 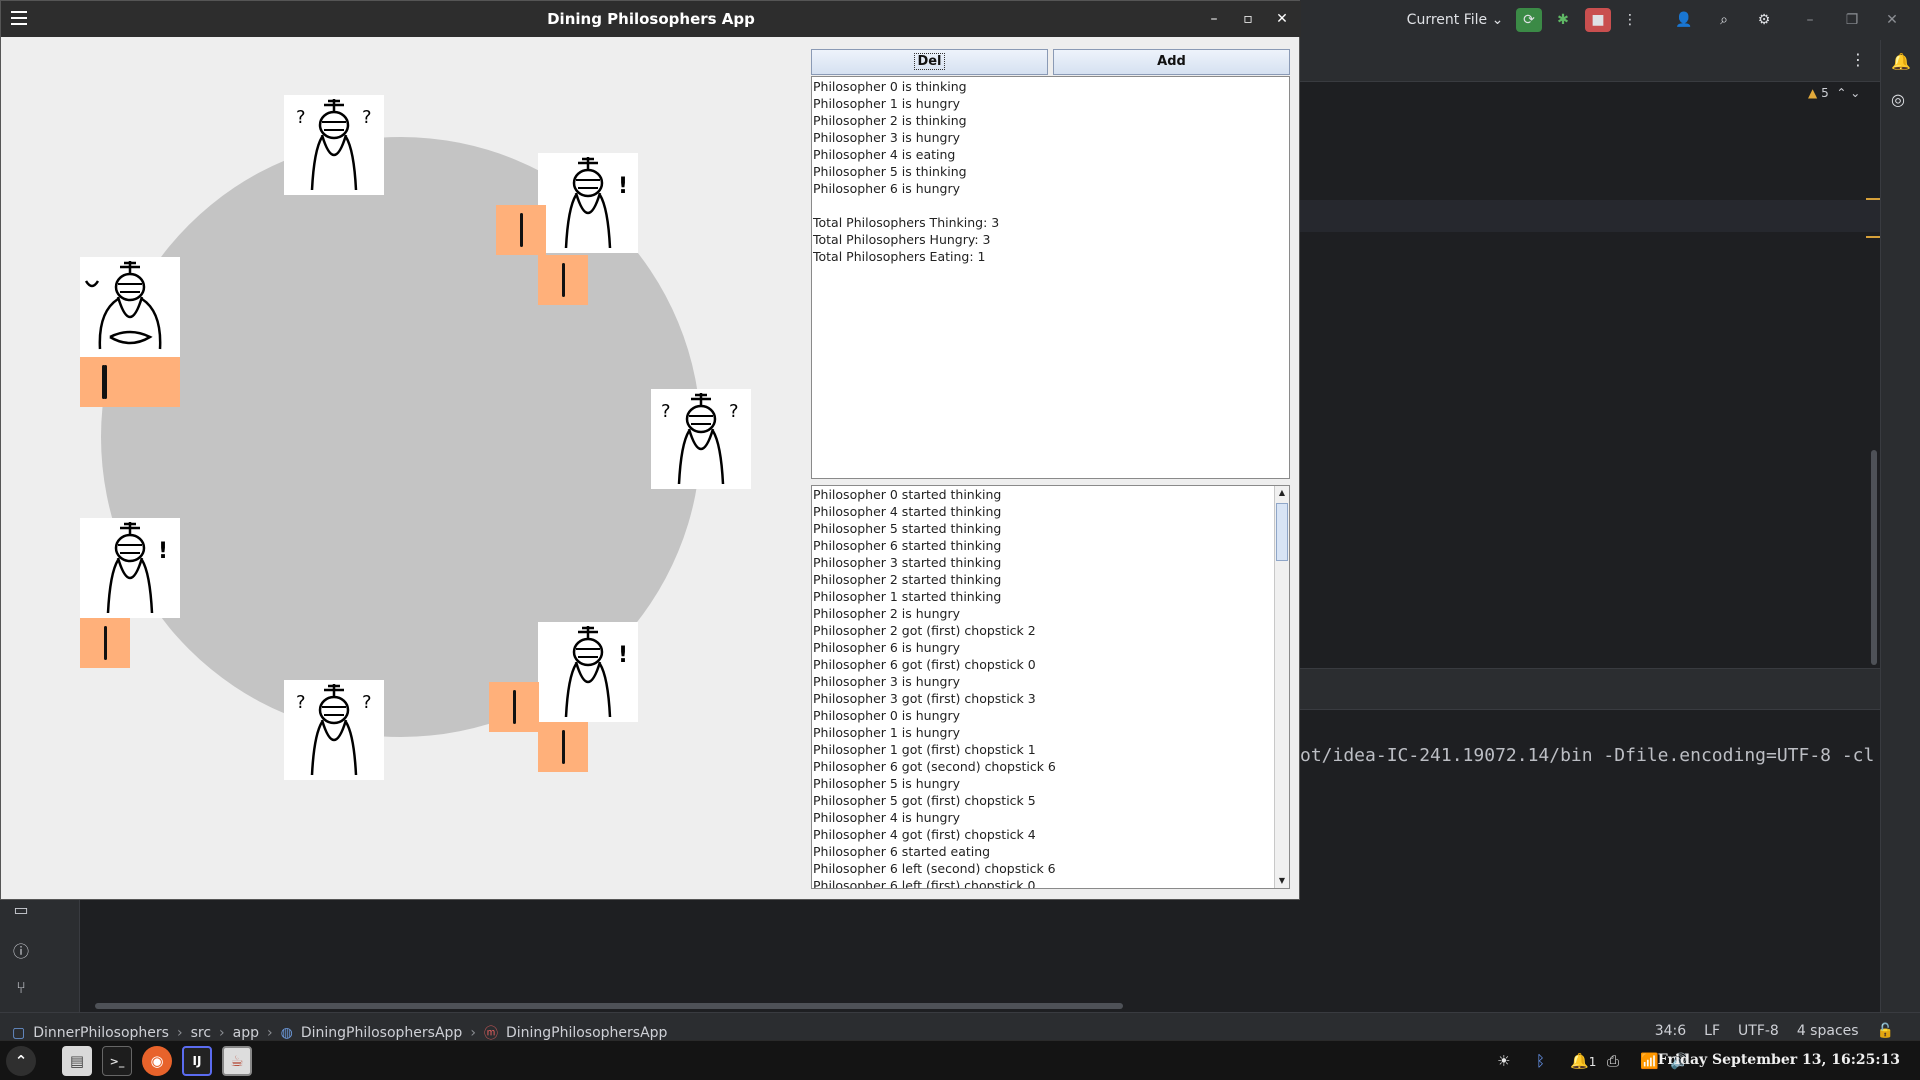 I want to click on log-line: Philosopher 6 left (first) chopstick 0, so click(x=924, y=883).